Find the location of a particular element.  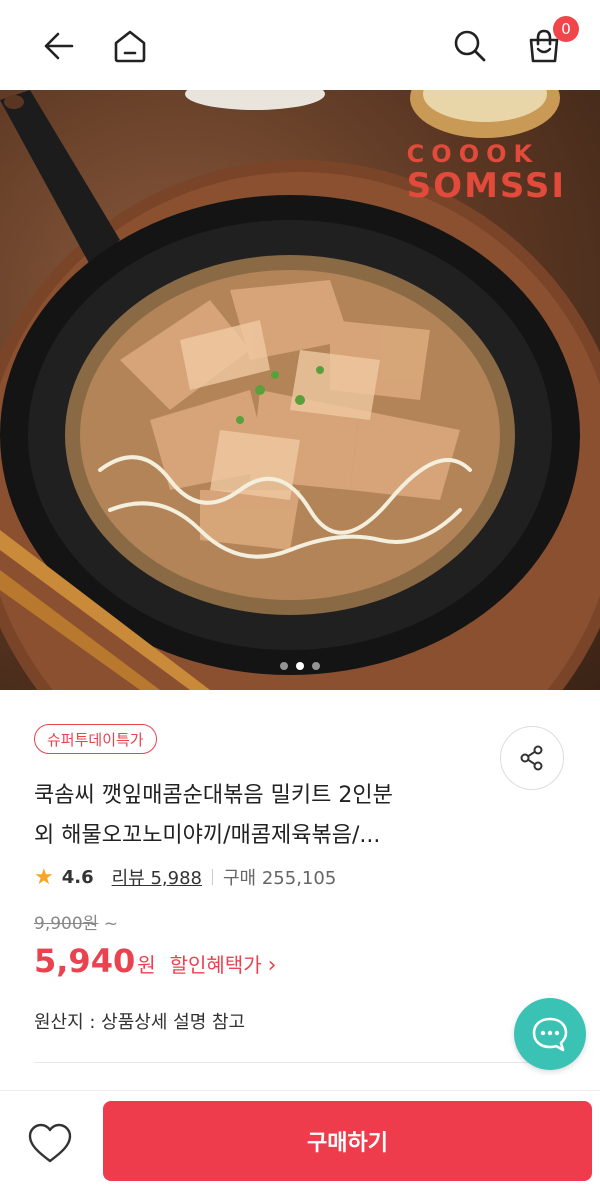

heart-icon is located at coordinates (50, 1143).